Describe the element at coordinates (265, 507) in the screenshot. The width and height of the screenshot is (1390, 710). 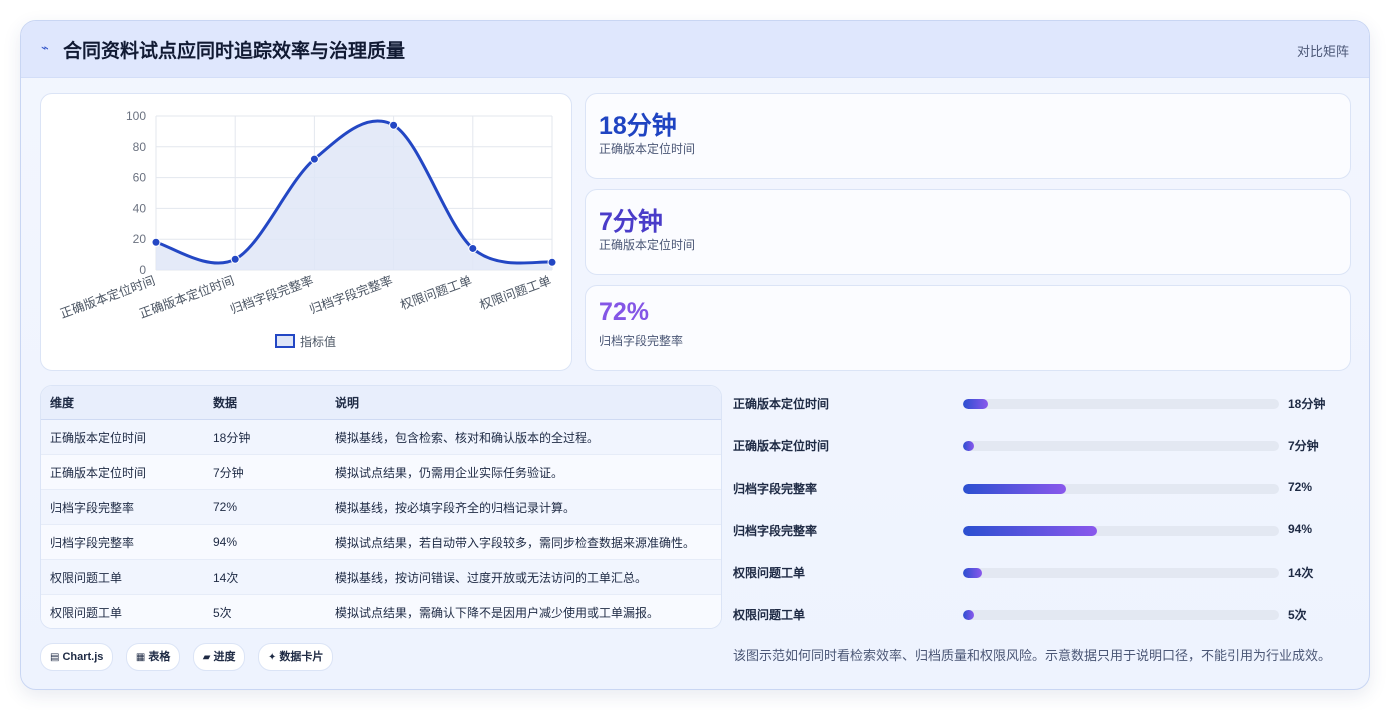
I see `table-cell: 72%` at that location.